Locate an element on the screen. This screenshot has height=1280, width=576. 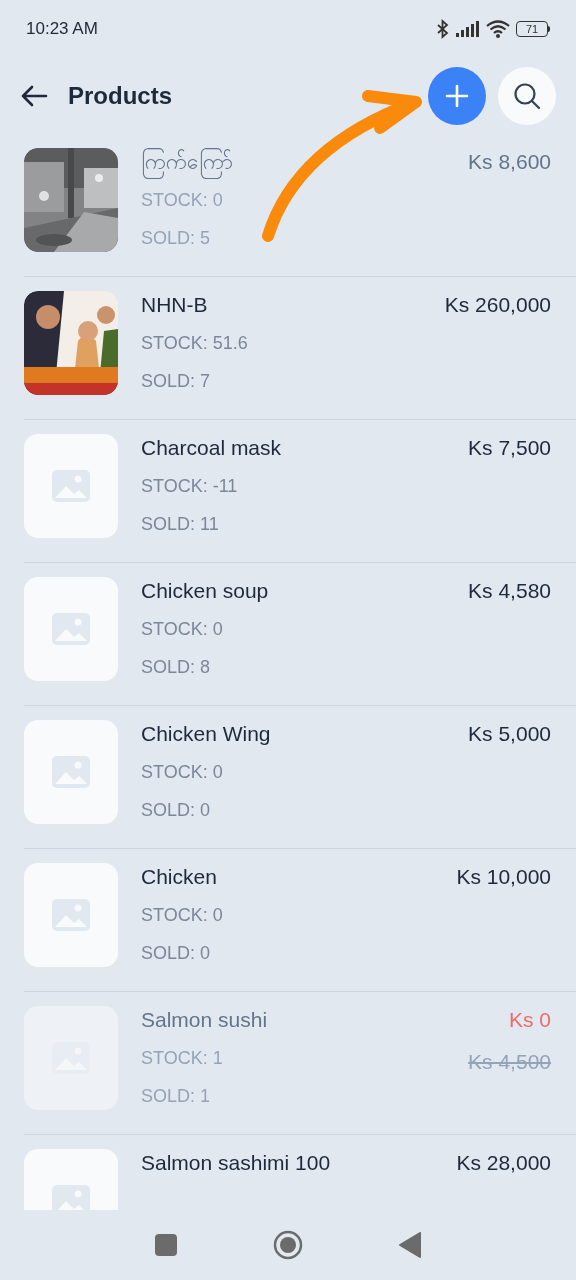
product-name: Chicken Wing is located at coordinates (206, 734).